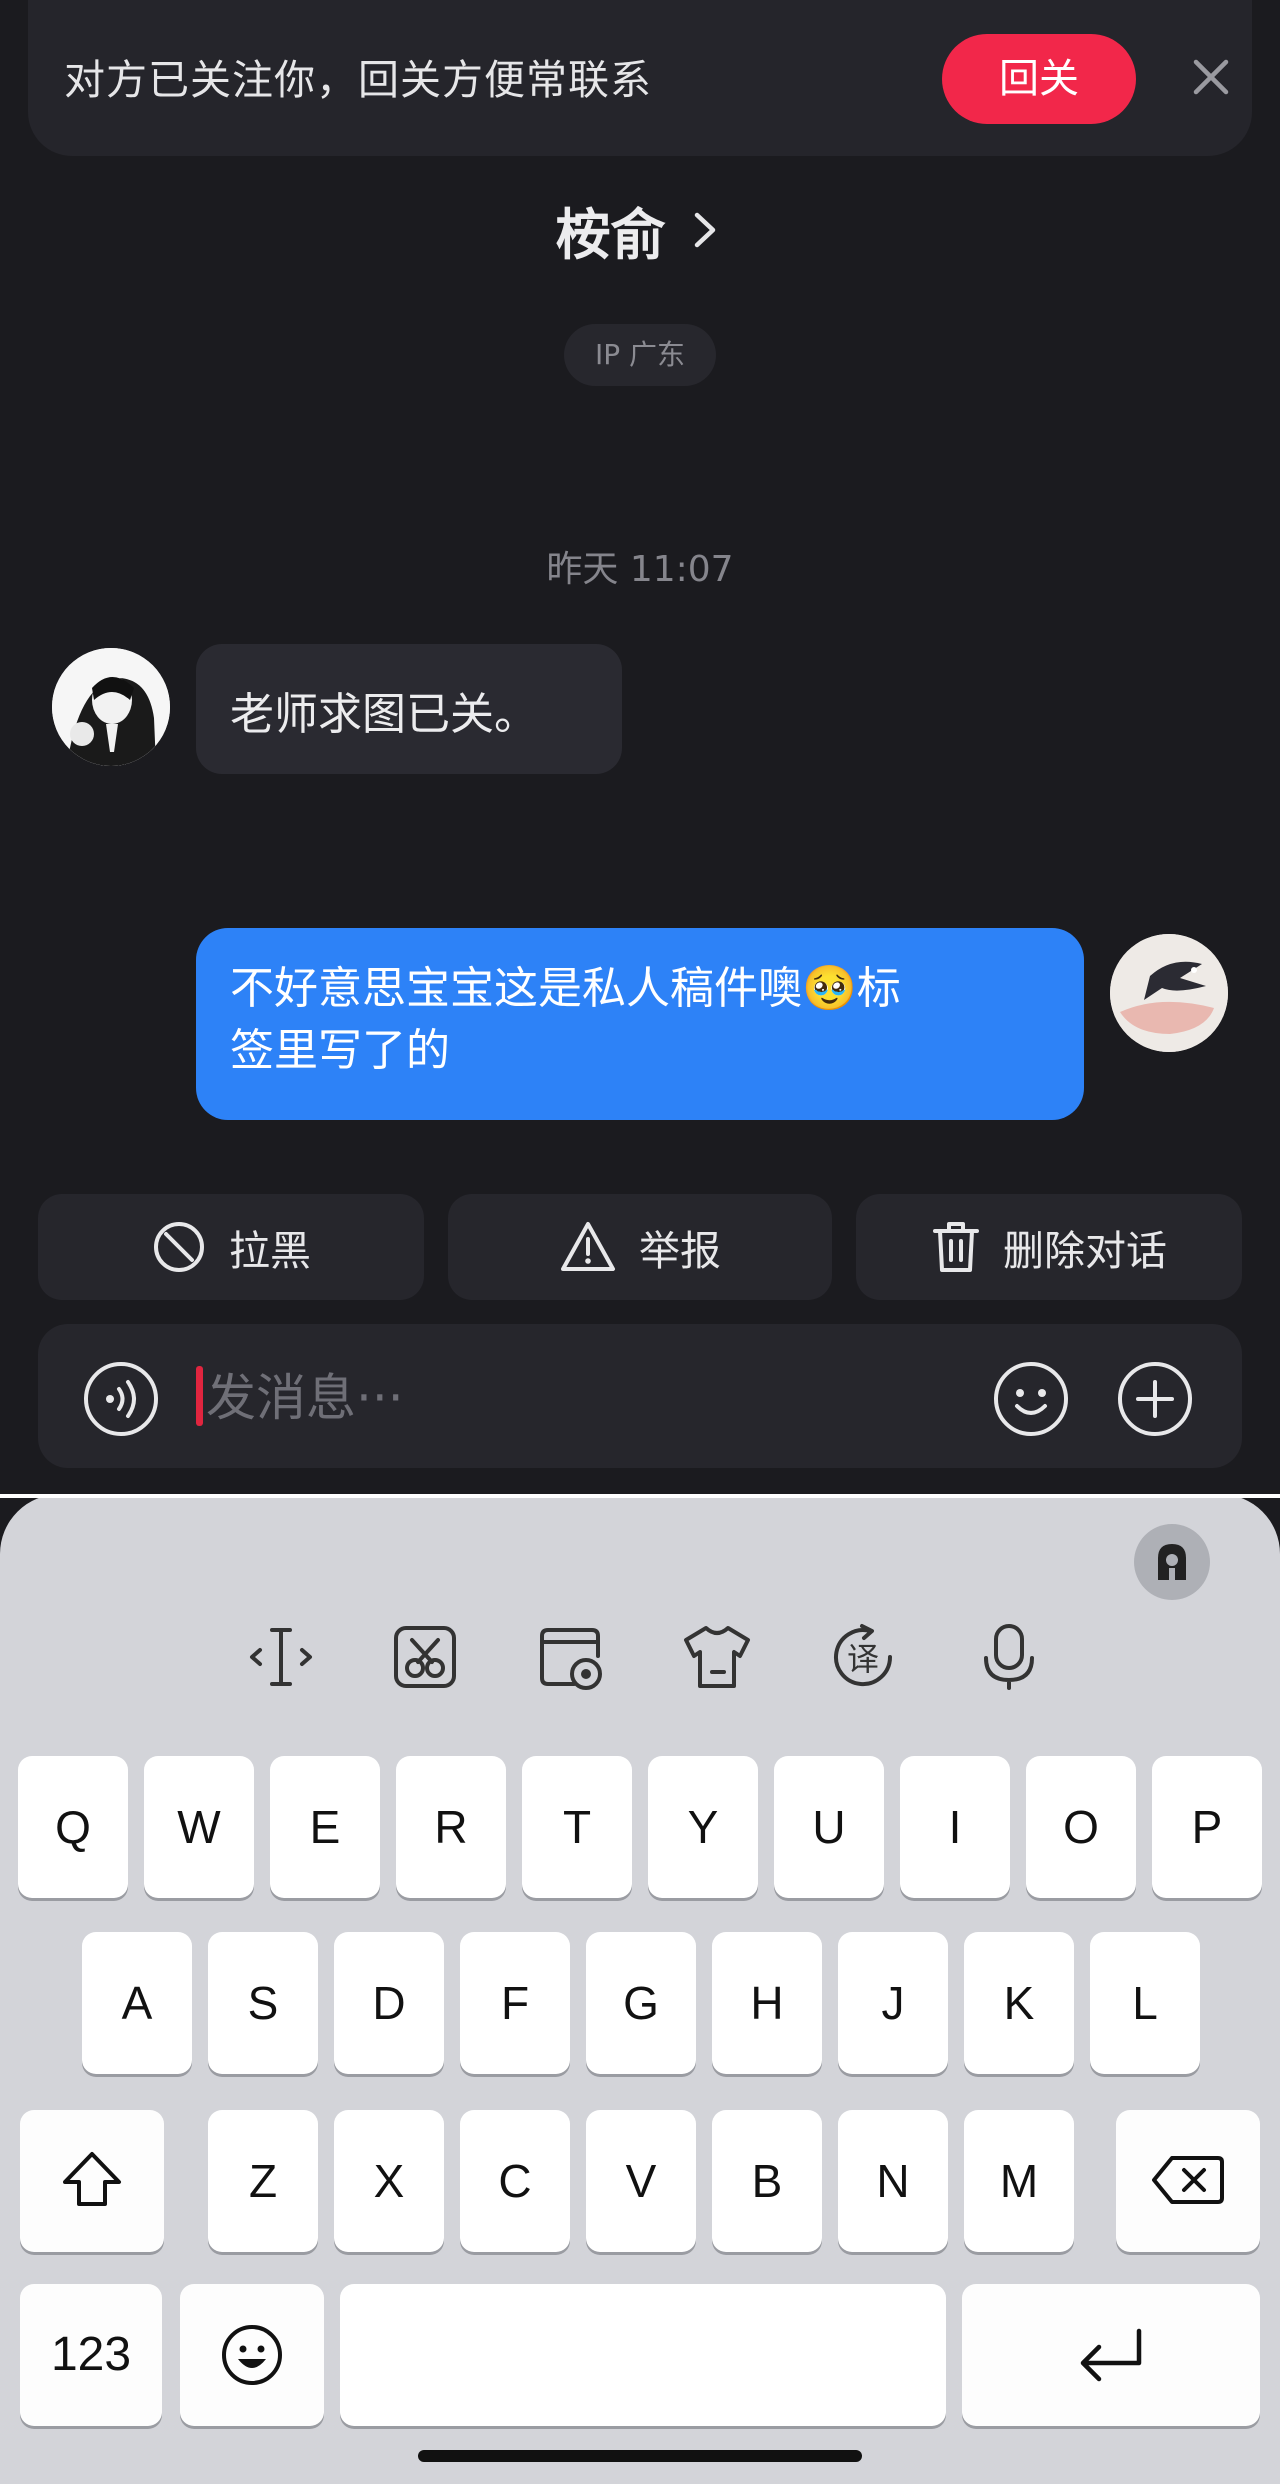 This screenshot has width=1280, height=2484. I want to click on key-z: Z, so click(263, 2181).